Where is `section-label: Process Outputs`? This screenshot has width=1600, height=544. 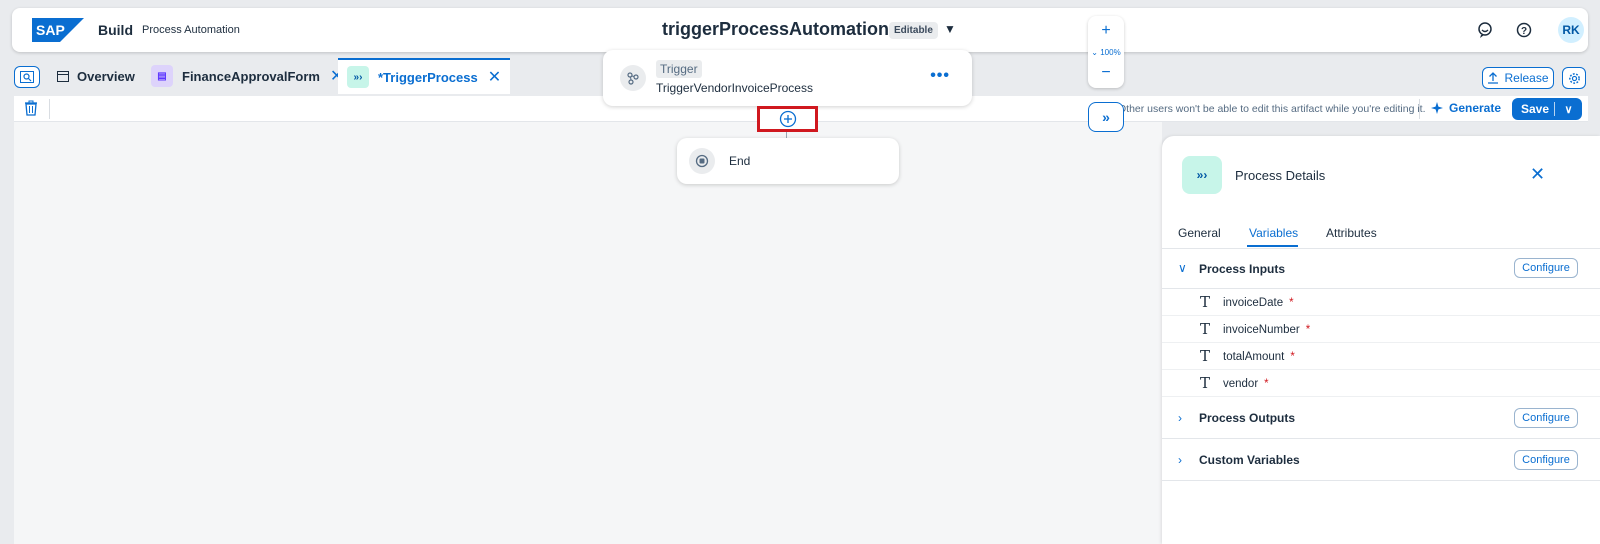
section-label: Process Outputs is located at coordinates (1247, 418).